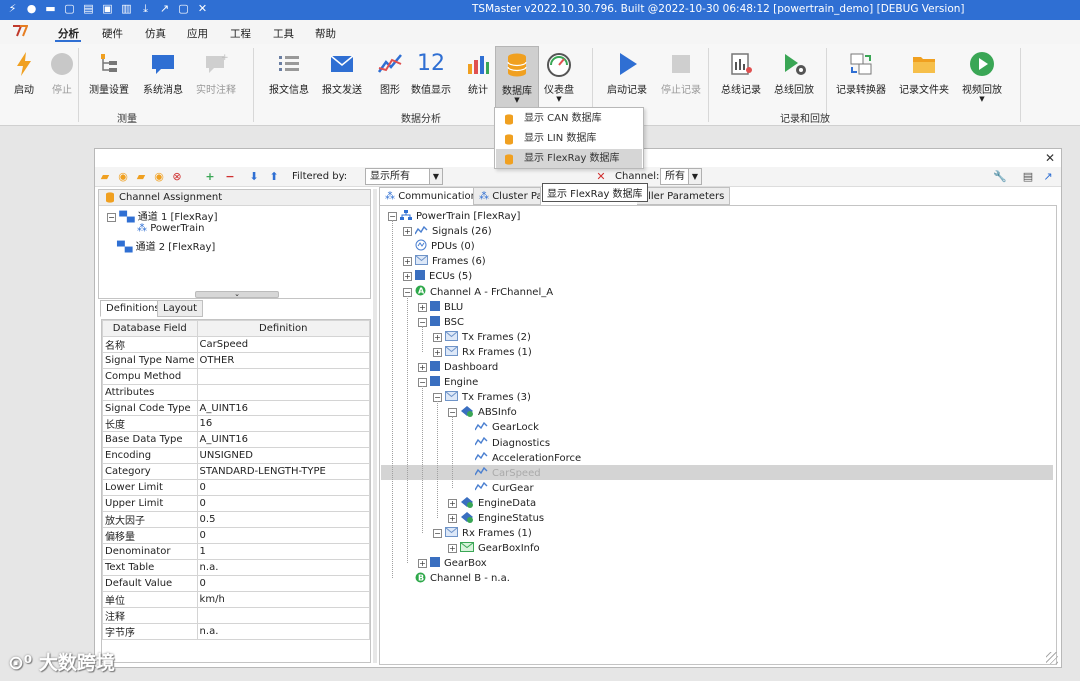 The height and width of the screenshot is (681, 1080). What do you see at coordinates (492, 503) in the screenshot?
I see `tree-node: + EngineData` at bounding box center [492, 503].